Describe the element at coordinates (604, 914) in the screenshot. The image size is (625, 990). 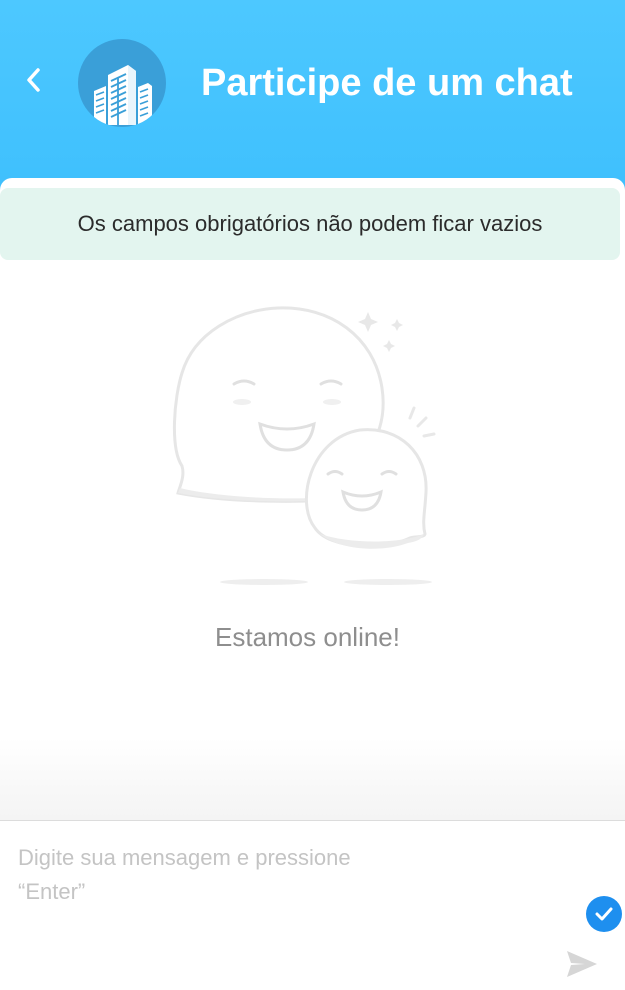
I see `check-circle-icon` at that location.